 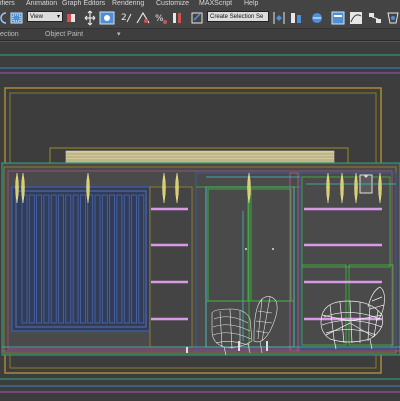 What do you see at coordinates (338, 18) in the screenshot?
I see `scene-explorer-icon` at bounding box center [338, 18].